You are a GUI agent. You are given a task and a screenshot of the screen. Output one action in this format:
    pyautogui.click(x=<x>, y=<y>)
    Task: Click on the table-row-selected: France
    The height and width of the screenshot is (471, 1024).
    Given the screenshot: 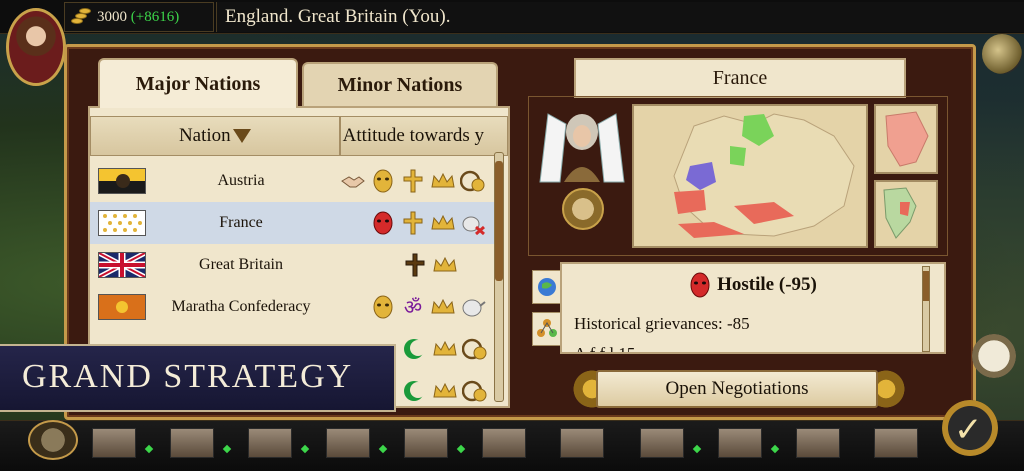 What is the action you would take?
    pyautogui.click(x=292, y=223)
    